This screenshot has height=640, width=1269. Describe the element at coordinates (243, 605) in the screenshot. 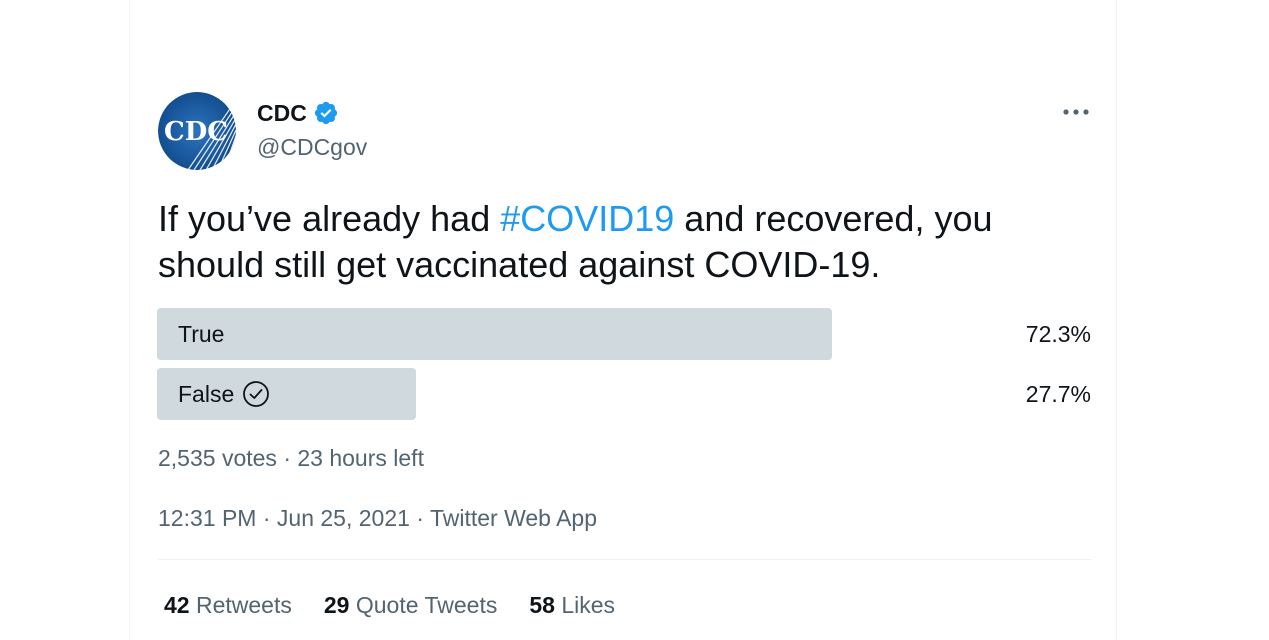

I see `retweets-label: Retweets` at that location.